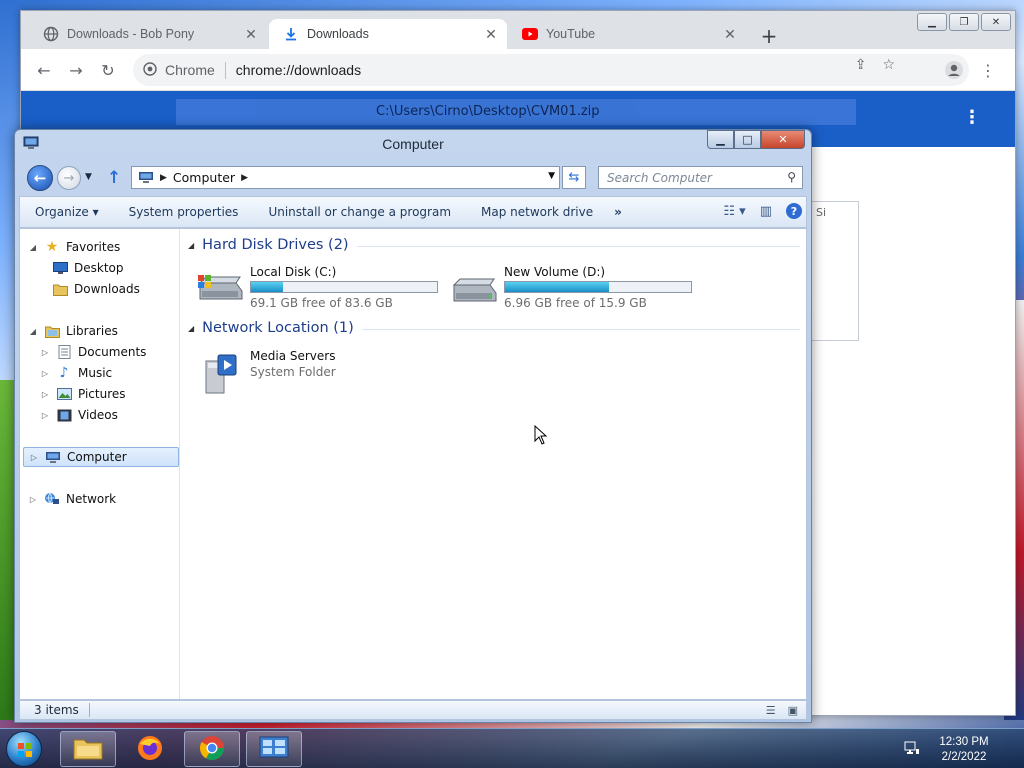  What do you see at coordinates (766, 211) in the screenshot?
I see `preview-pane-icon: ▥` at bounding box center [766, 211].